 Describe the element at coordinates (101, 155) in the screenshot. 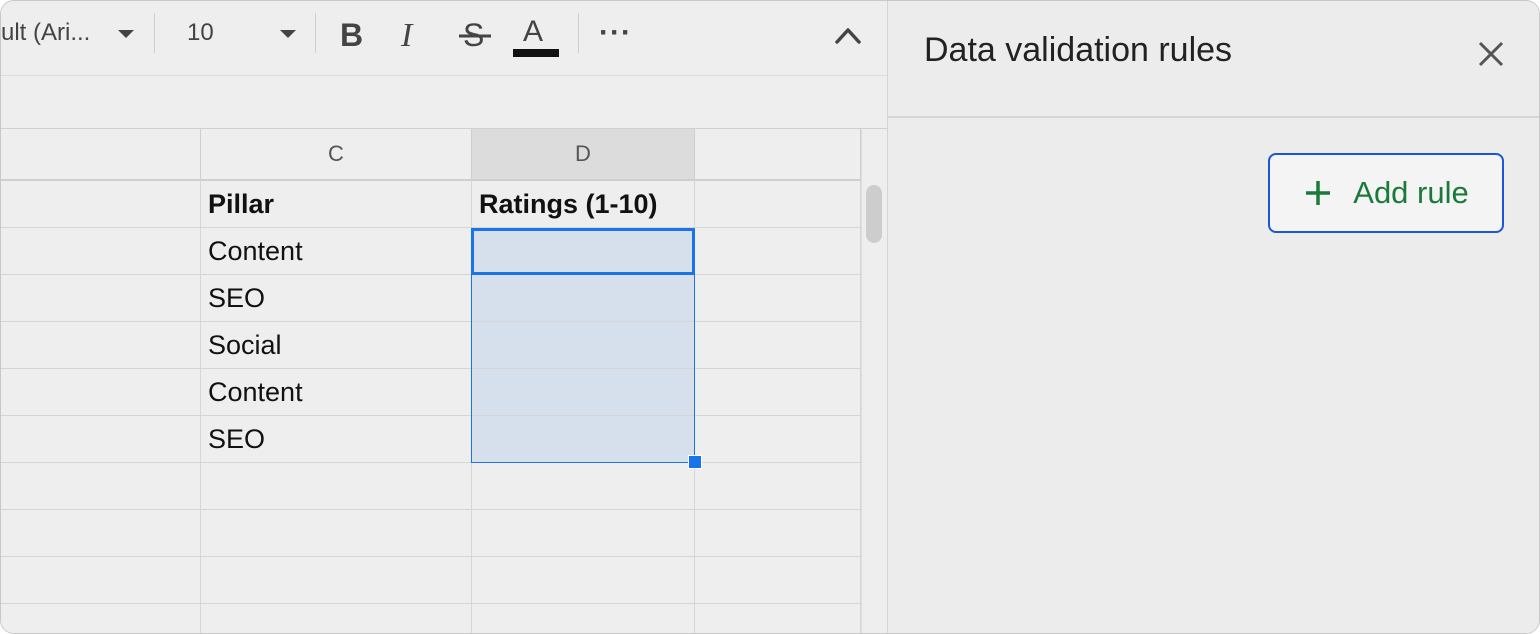

I see `column-header-b` at that location.